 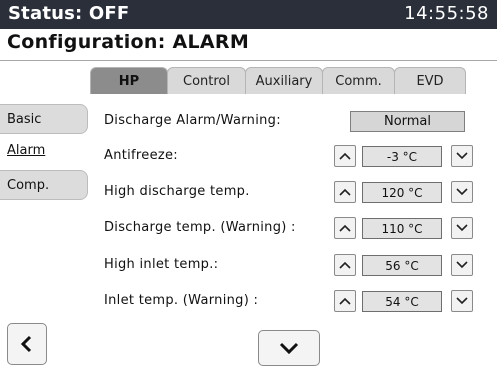 What do you see at coordinates (28, 185) in the screenshot?
I see `sidebar-item-label: Comp.` at bounding box center [28, 185].